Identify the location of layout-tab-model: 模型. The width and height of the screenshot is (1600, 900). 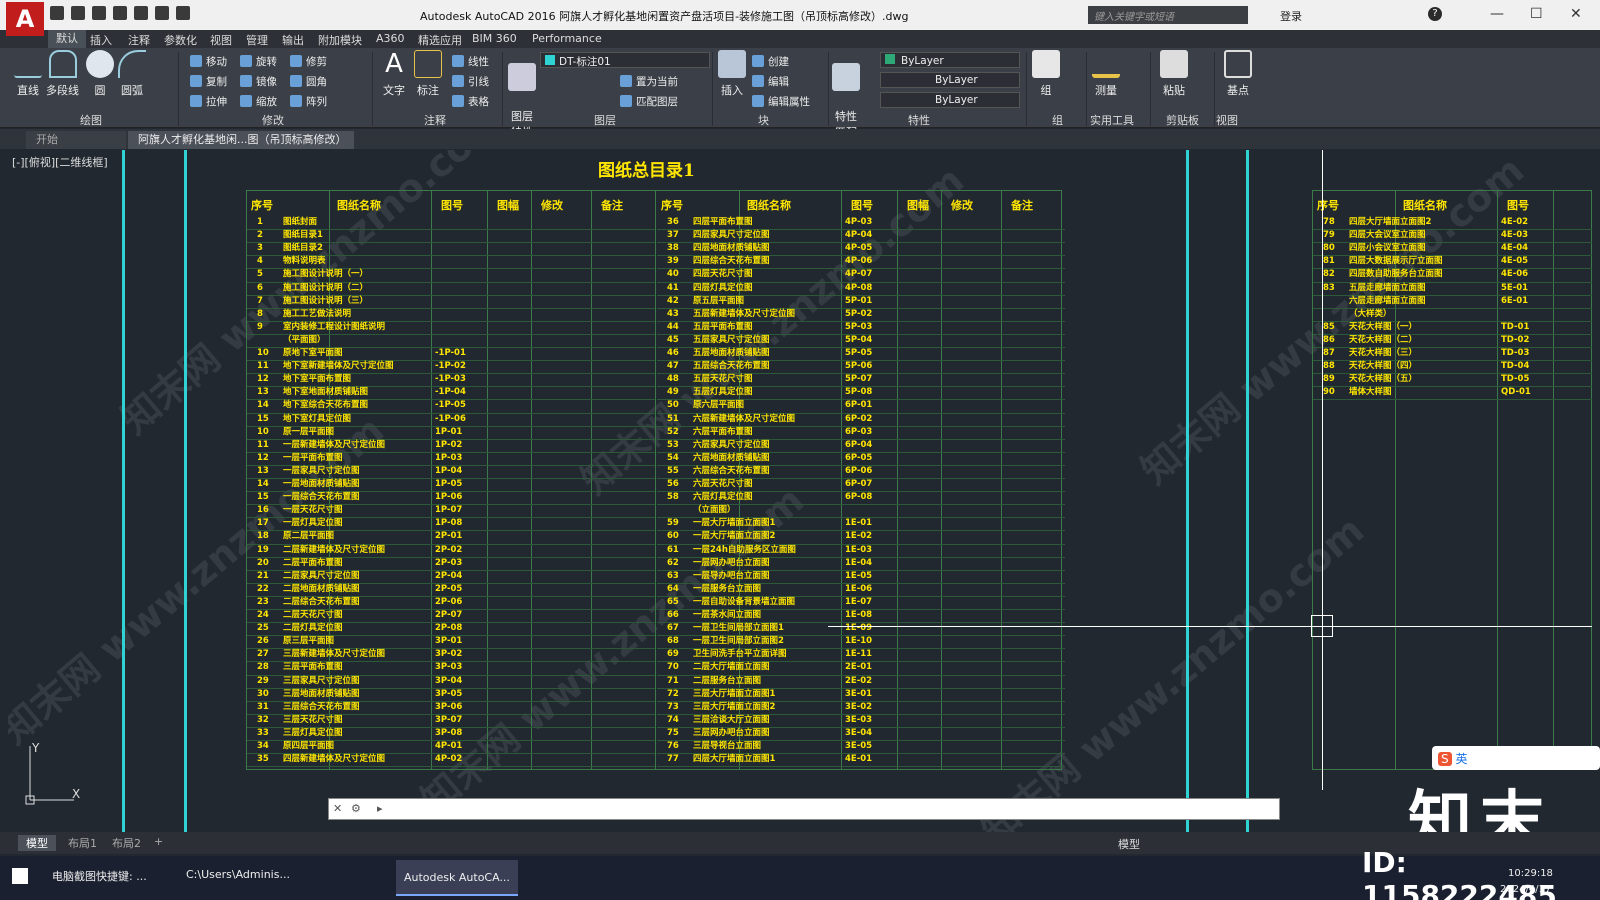
(37, 843).